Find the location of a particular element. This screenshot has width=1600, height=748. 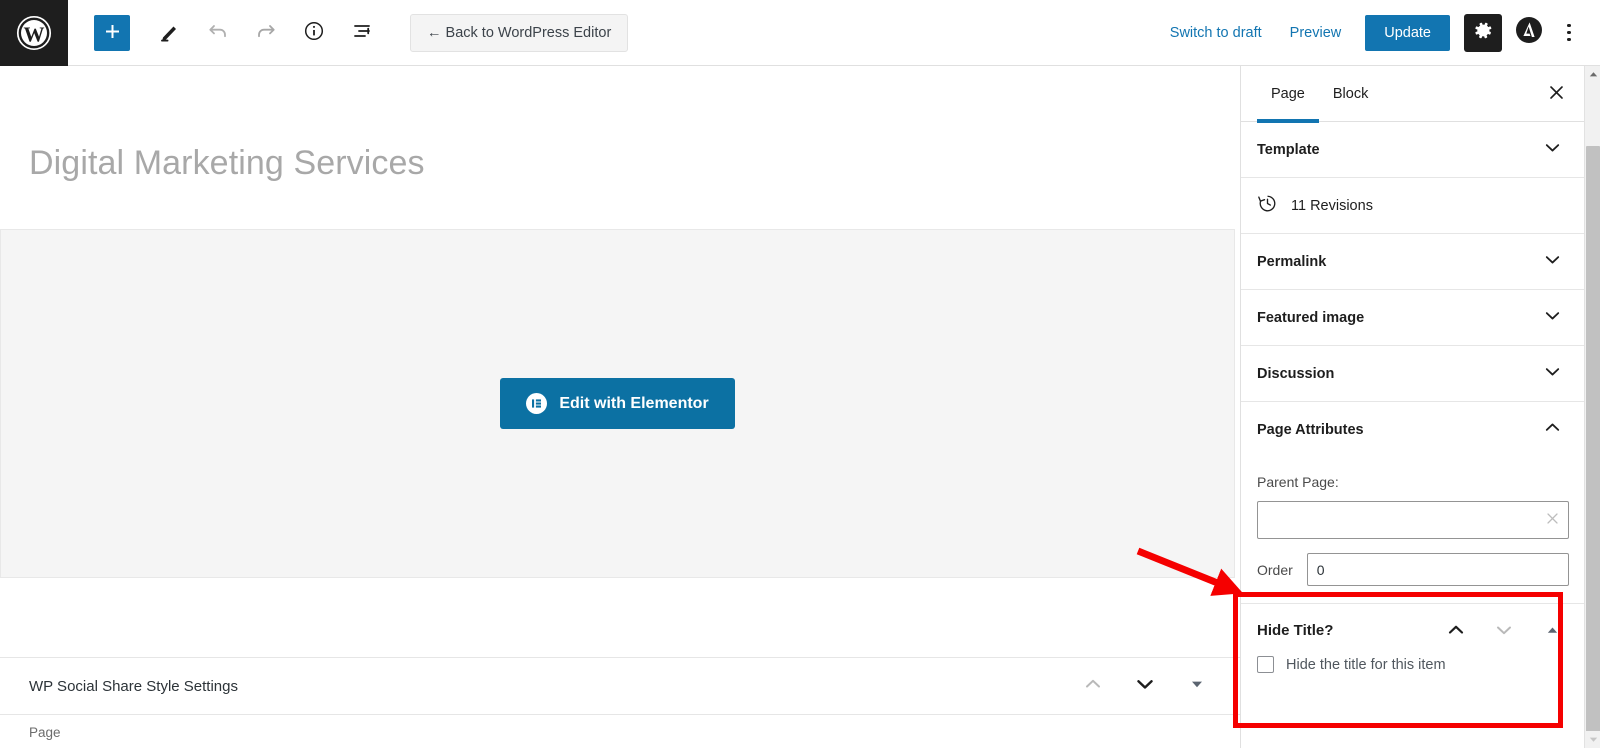

hide-title-metabox: Hide Title? Hide the title for this item is located at coordinates (1413, 638).